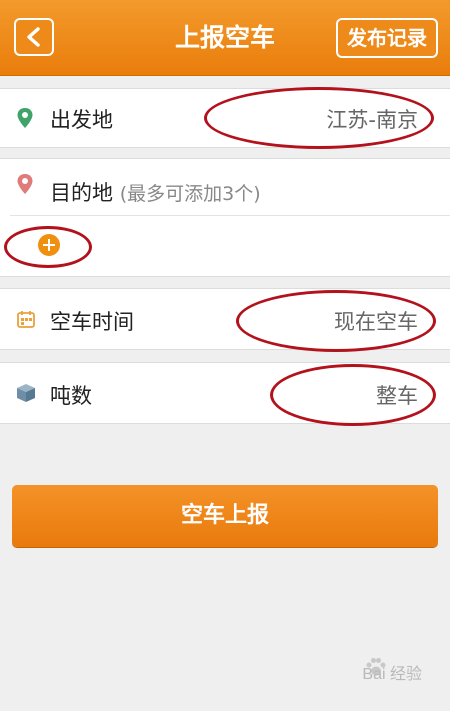 This screenshot has height=711, width=450. Describe the element at coordinates (376, 322) in the screenshot. I see `empty-time-value: 现在空车` at that location.